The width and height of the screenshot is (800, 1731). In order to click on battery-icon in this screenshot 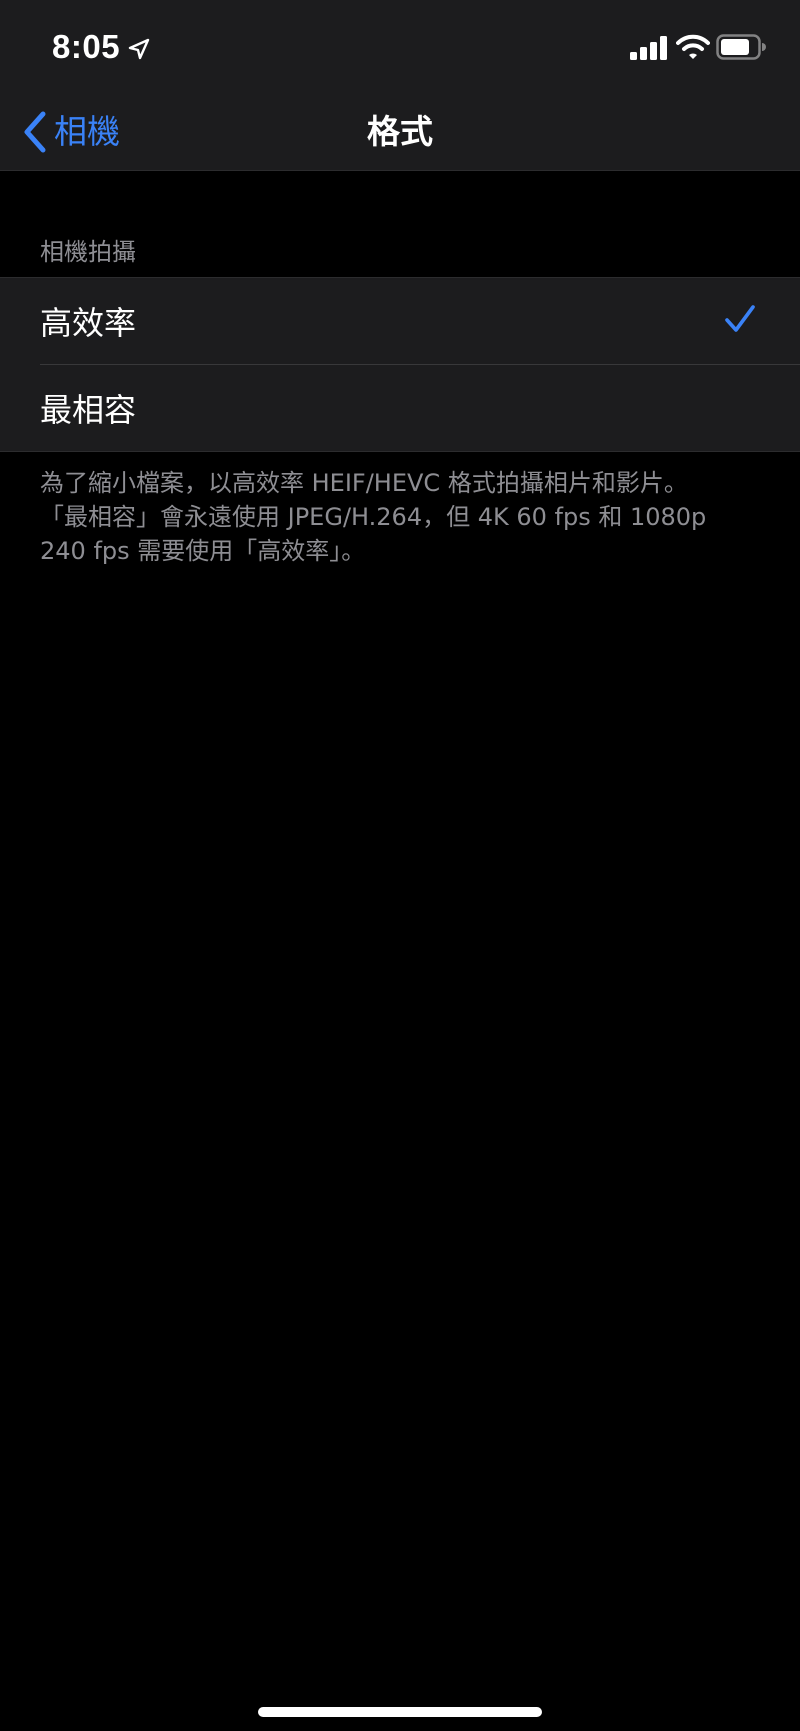, I will do `click(741, 47)`.